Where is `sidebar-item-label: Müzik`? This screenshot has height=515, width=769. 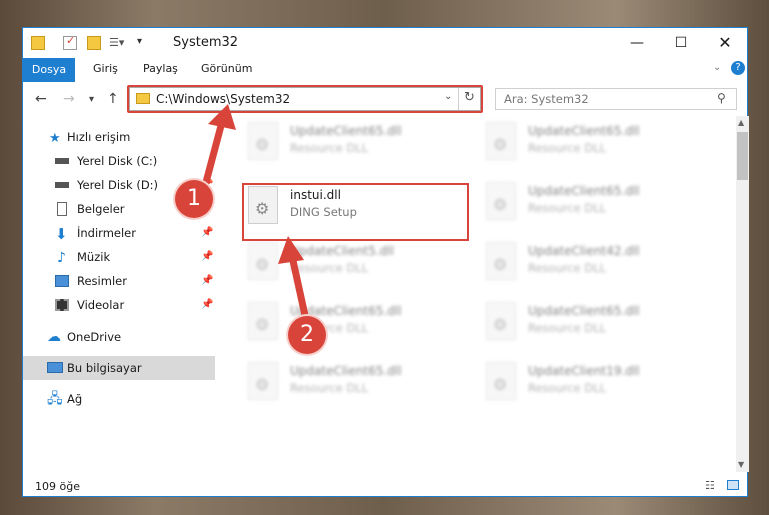
sidebar-item-label: Müzik is located at coordinates (94, 257).